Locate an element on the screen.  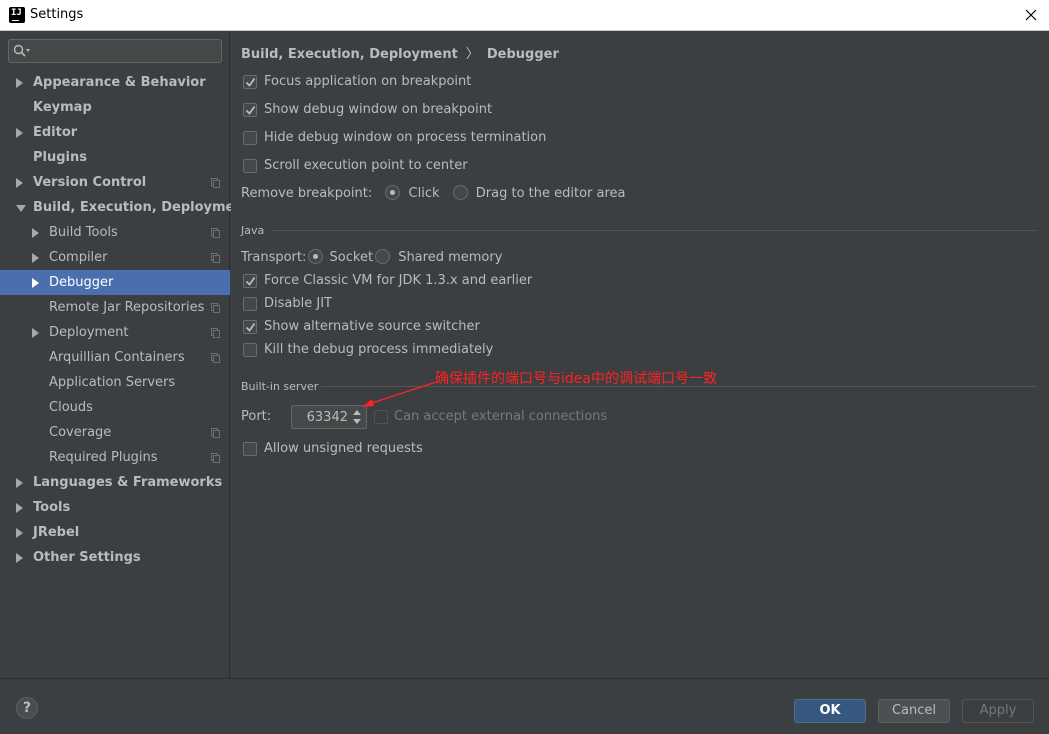
alt-source-checkbox is located at coordinates (250, 327).